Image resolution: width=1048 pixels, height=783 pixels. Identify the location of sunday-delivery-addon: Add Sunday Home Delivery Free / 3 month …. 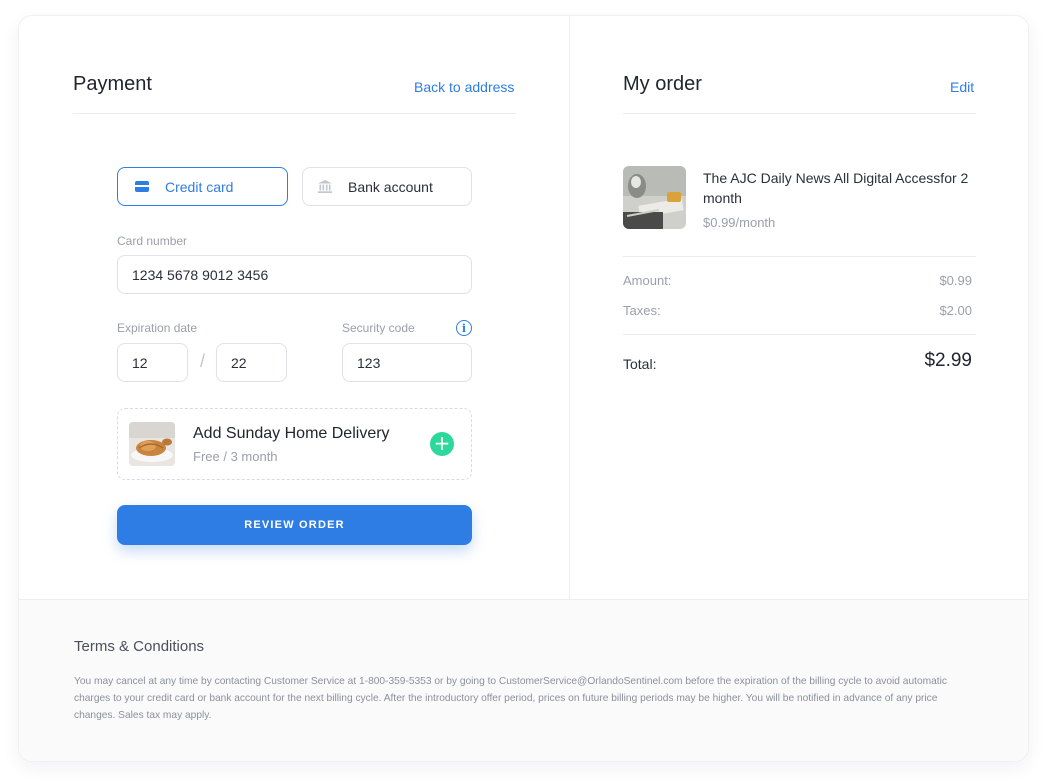
(294, 444).